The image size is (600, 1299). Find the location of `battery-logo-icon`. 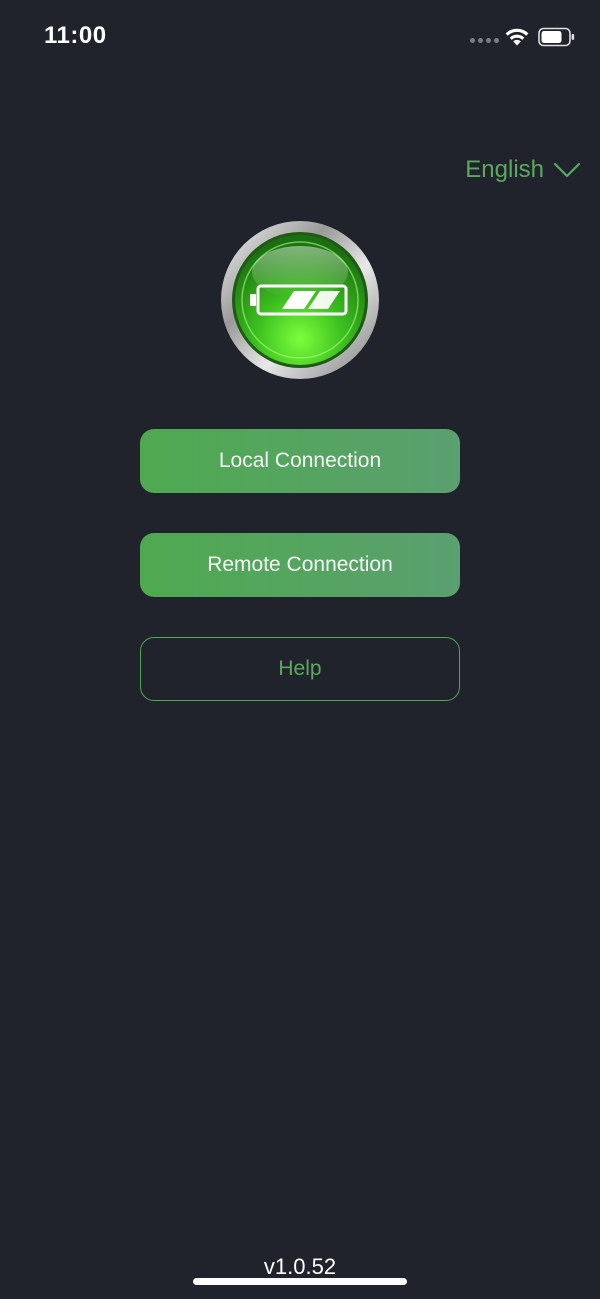

battery-logo-icon is located at coordinates (300, 300).